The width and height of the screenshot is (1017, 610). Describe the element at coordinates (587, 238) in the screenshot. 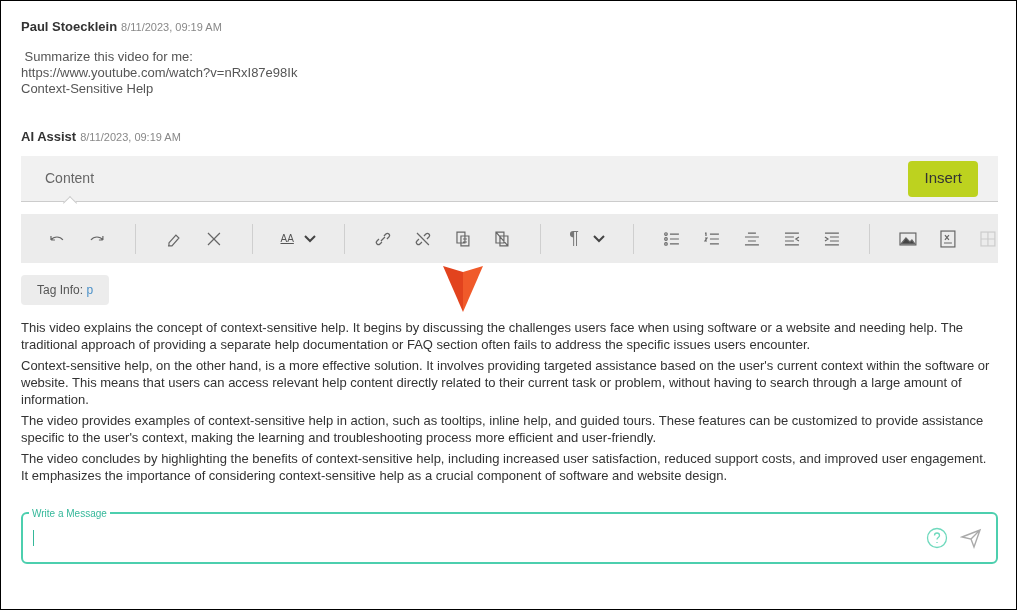

I see `paragraph-dropdown: ¶` at that location.